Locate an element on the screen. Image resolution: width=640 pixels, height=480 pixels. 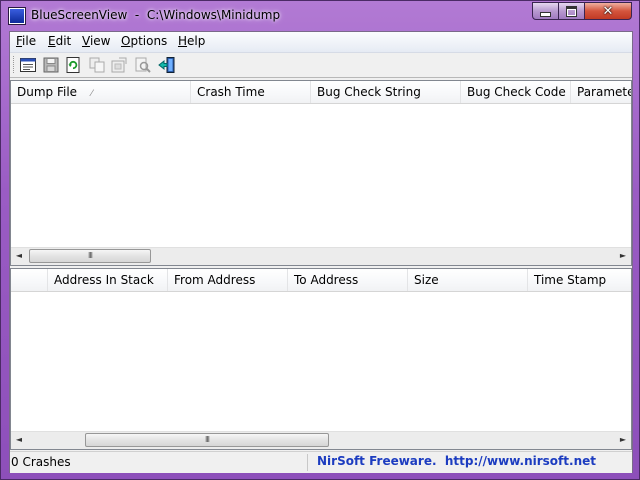
upper-scroll-grip: III is located at coordinates (90, 255).